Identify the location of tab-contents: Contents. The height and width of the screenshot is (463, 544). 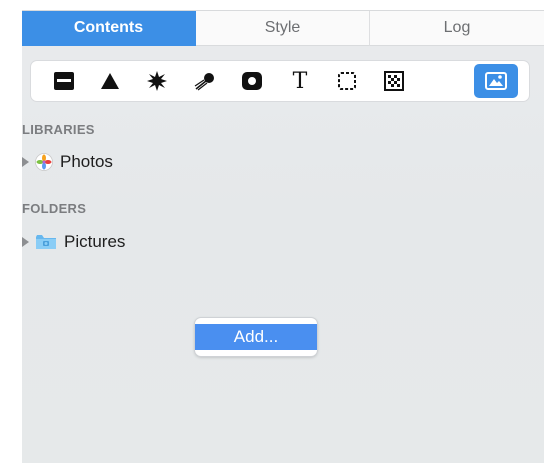
(109, 28).